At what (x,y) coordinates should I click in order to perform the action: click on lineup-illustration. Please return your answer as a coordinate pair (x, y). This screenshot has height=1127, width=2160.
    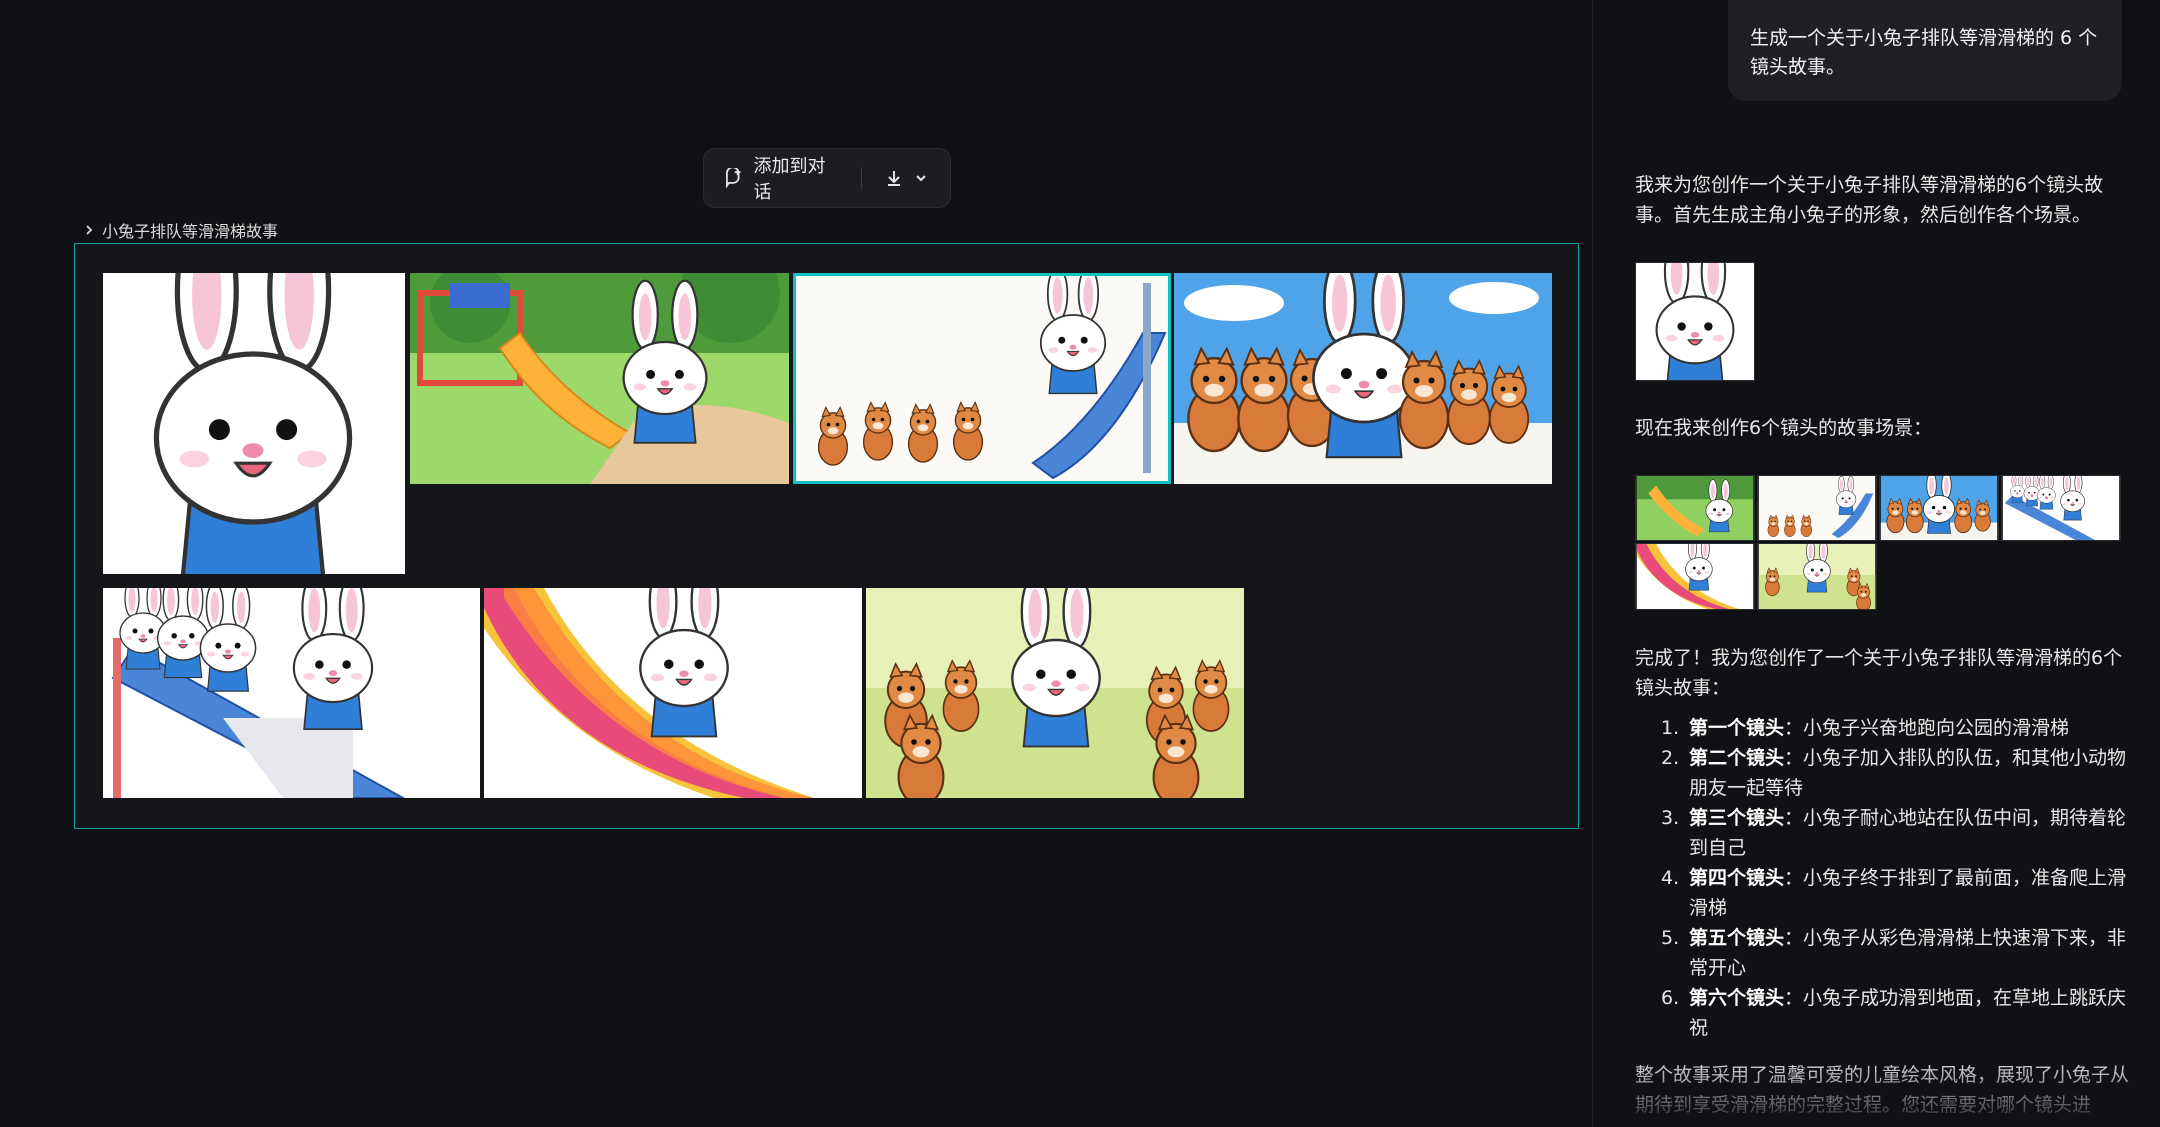
    Looking at the image, I should click on (1363, 378).